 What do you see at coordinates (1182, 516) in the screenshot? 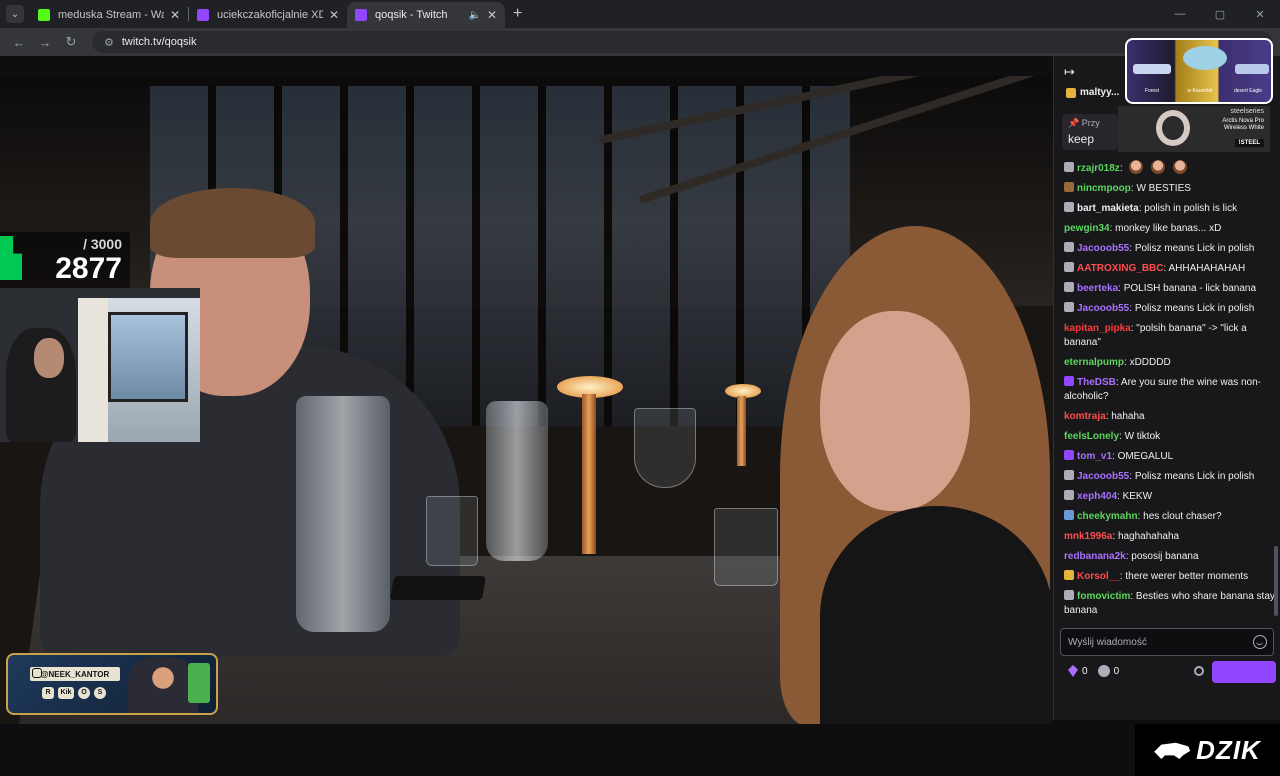
I see `chat-text: hes clout chaser?` at bounding box center [1182, 516].